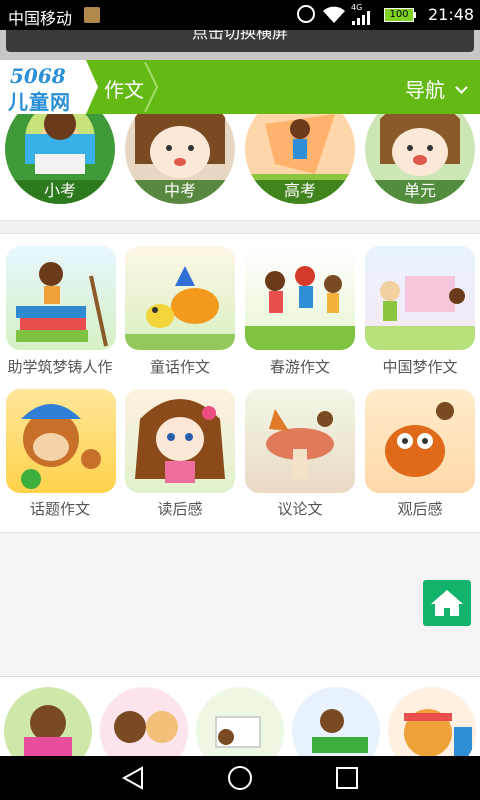  Describe the element at coordinates (240, 87) in the screenshot. I see `app-header: 5068 儿童网 作文 导航` at that location.